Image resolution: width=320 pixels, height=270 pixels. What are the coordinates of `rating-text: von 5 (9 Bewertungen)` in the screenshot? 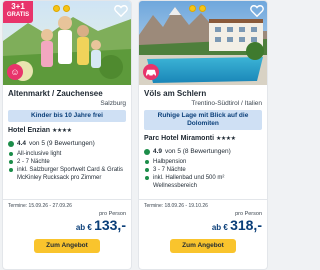 It's located at (62, 143).